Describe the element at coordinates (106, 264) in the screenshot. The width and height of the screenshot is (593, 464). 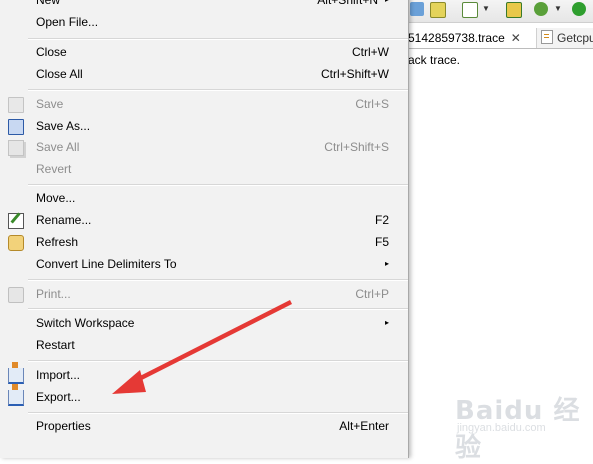
I see `menu-item-label: Convert Line Delimiters To` at that location.